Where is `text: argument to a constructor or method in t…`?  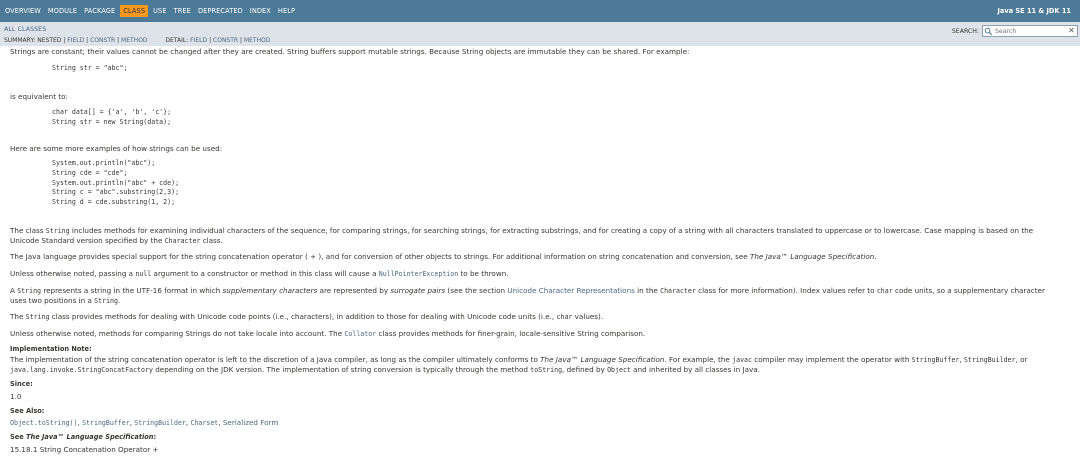 text: argument to a constructor or method in t… is located at coordinates (265, 273).